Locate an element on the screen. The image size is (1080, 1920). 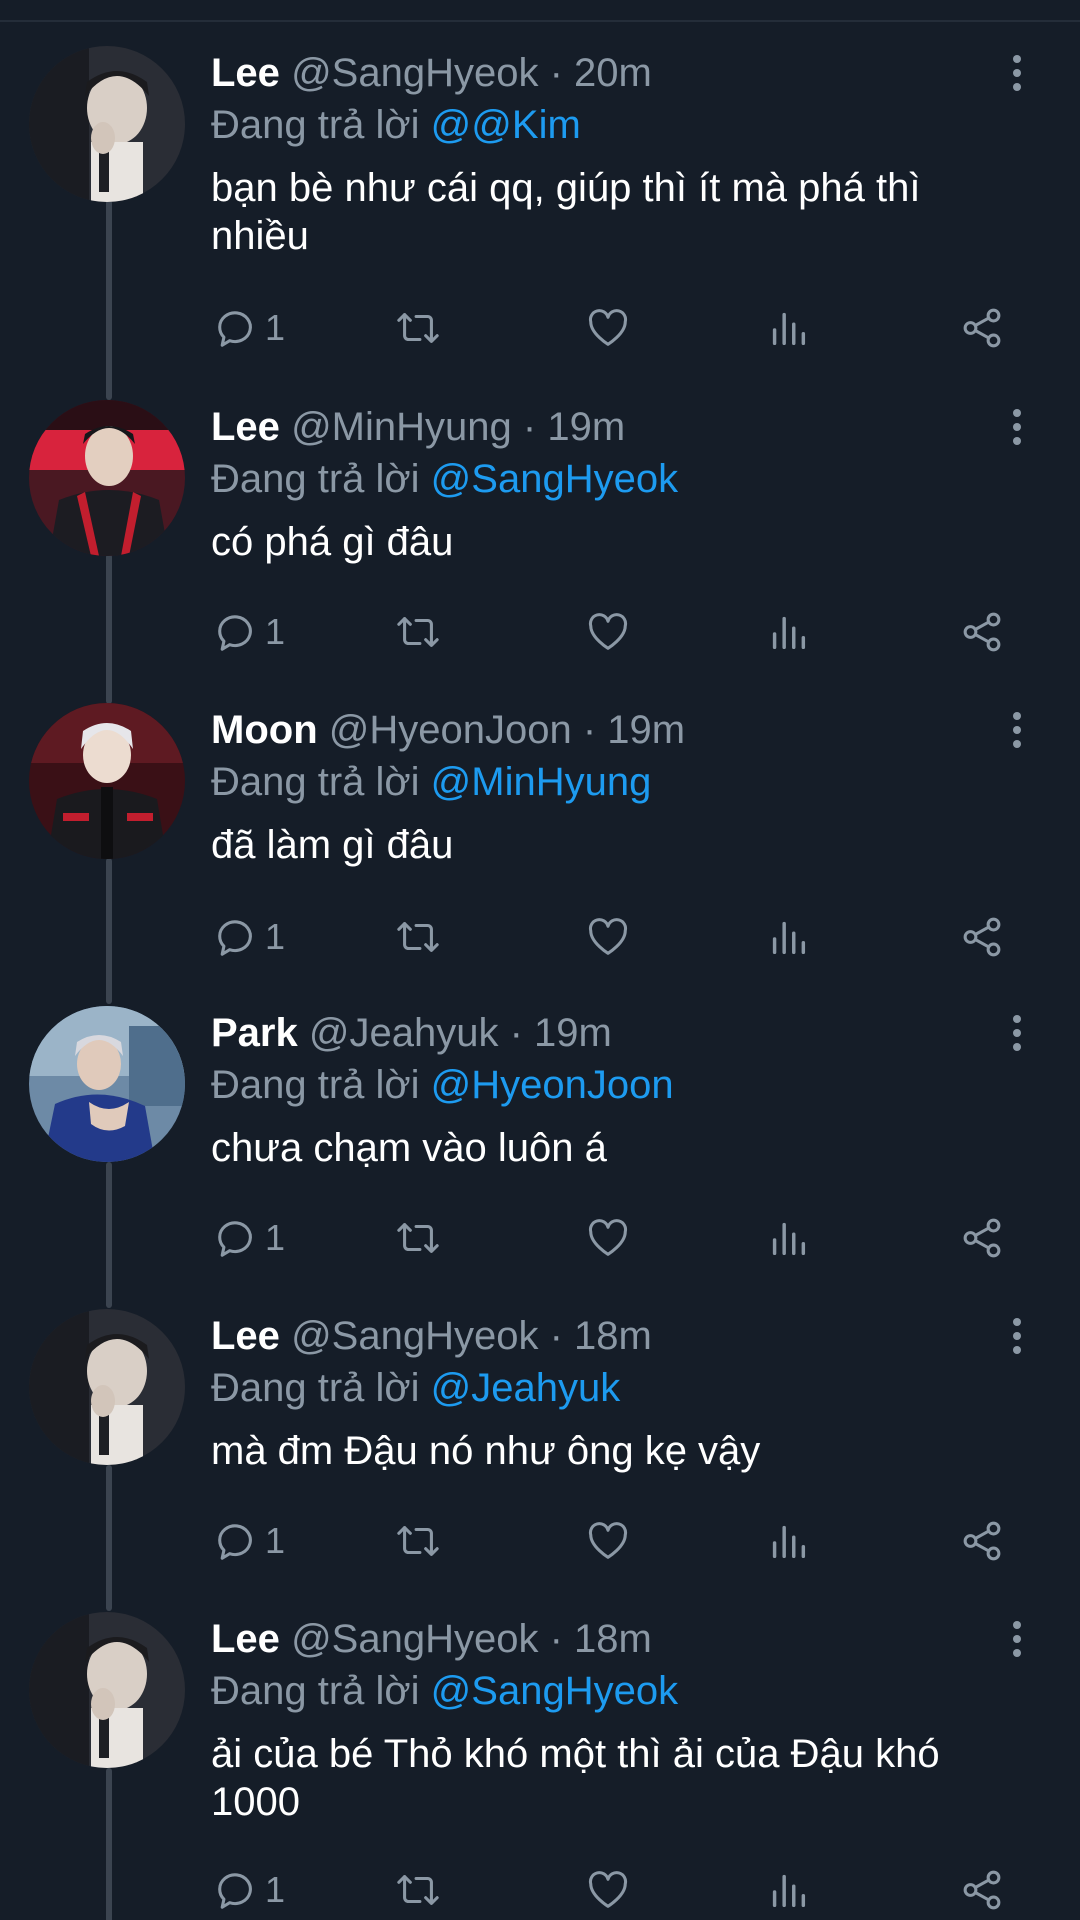
tweet-header: Lee @MinHyung · 19m is located at coordinates (418, 427).